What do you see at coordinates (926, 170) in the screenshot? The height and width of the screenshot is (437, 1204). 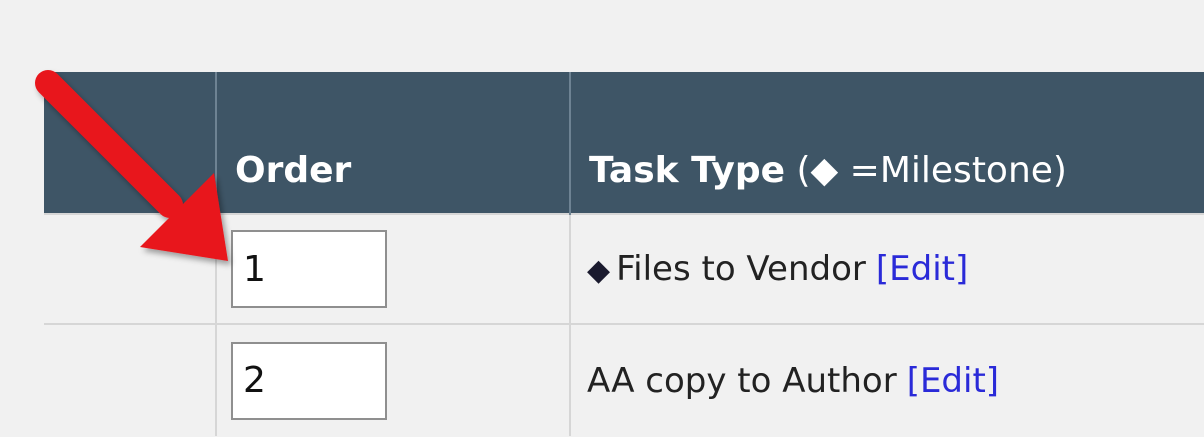 I see `milestone-legend: (◆ =Milestone)` at bounding box center [926, 170].